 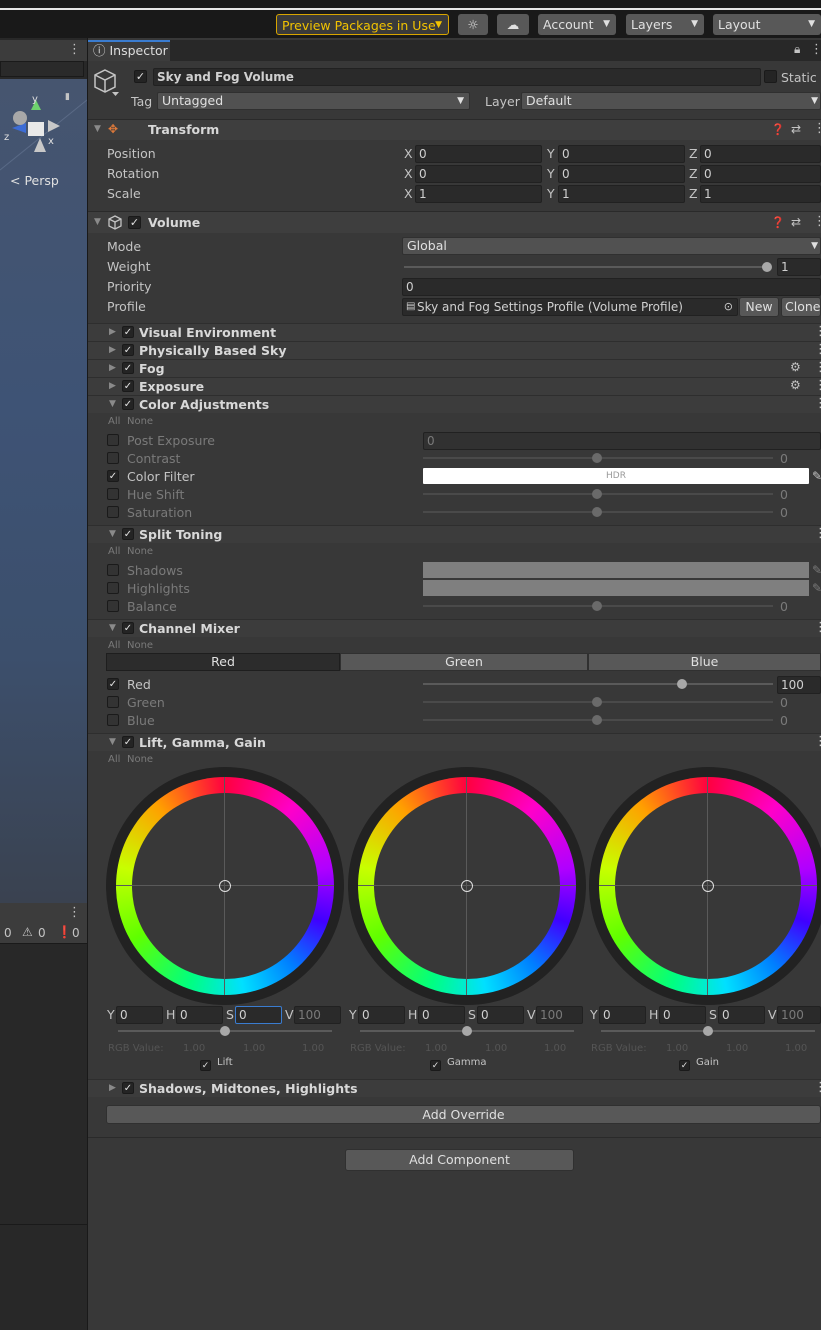 What do you see at coordinates (799, 1015) in the screenshot?
I see `gain-v-field: 100` at bounding box center [799, 1015].